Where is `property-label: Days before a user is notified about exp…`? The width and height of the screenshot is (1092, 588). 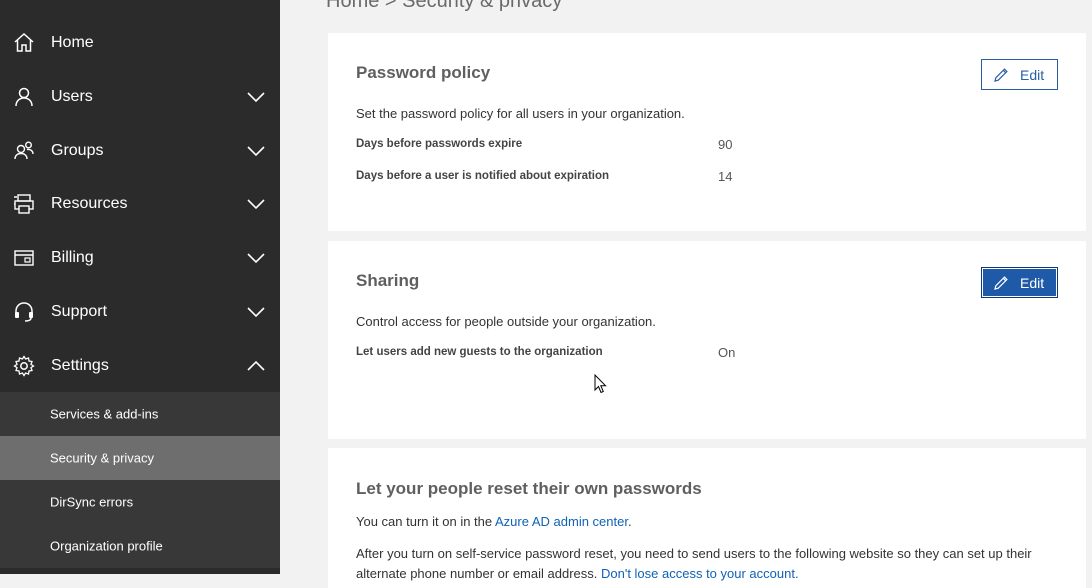 property-label: Days before a user is notified about exp… is located at coordinates (483, 176).